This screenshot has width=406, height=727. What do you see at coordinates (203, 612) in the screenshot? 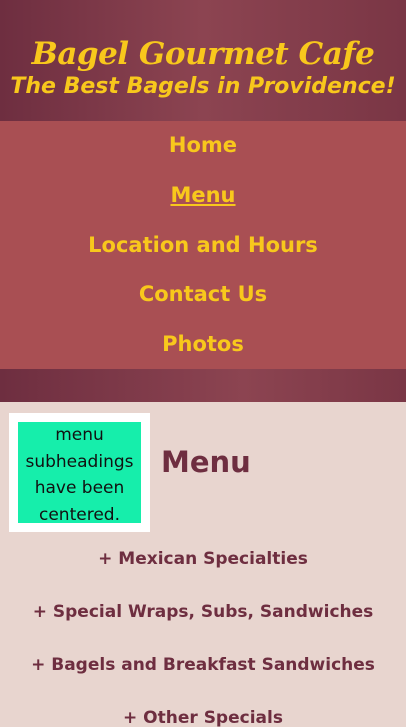
I see `subheading-wraps-subs-sandwiches: + Special Wraps, Subs, Sandwiches` at bounding box center [203, 612].